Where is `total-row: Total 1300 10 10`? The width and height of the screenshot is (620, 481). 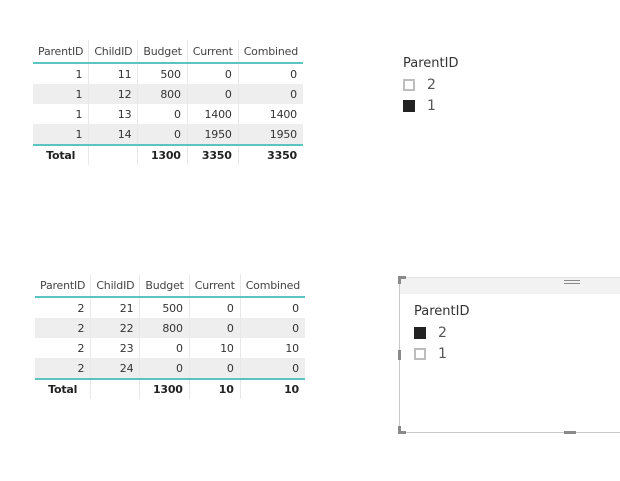
total-row: Total 1300 10 10 is located at coordinates (170, 388).